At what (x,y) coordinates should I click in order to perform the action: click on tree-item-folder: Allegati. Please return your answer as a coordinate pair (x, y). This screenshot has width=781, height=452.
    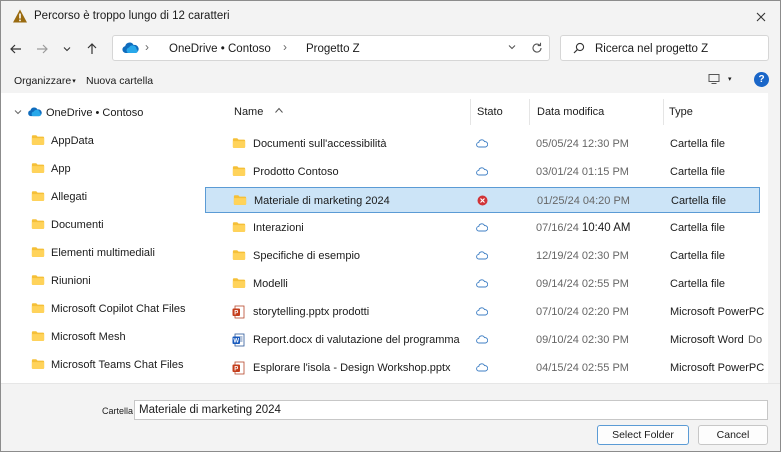
    Looking at the image, I should click on (59, 197).